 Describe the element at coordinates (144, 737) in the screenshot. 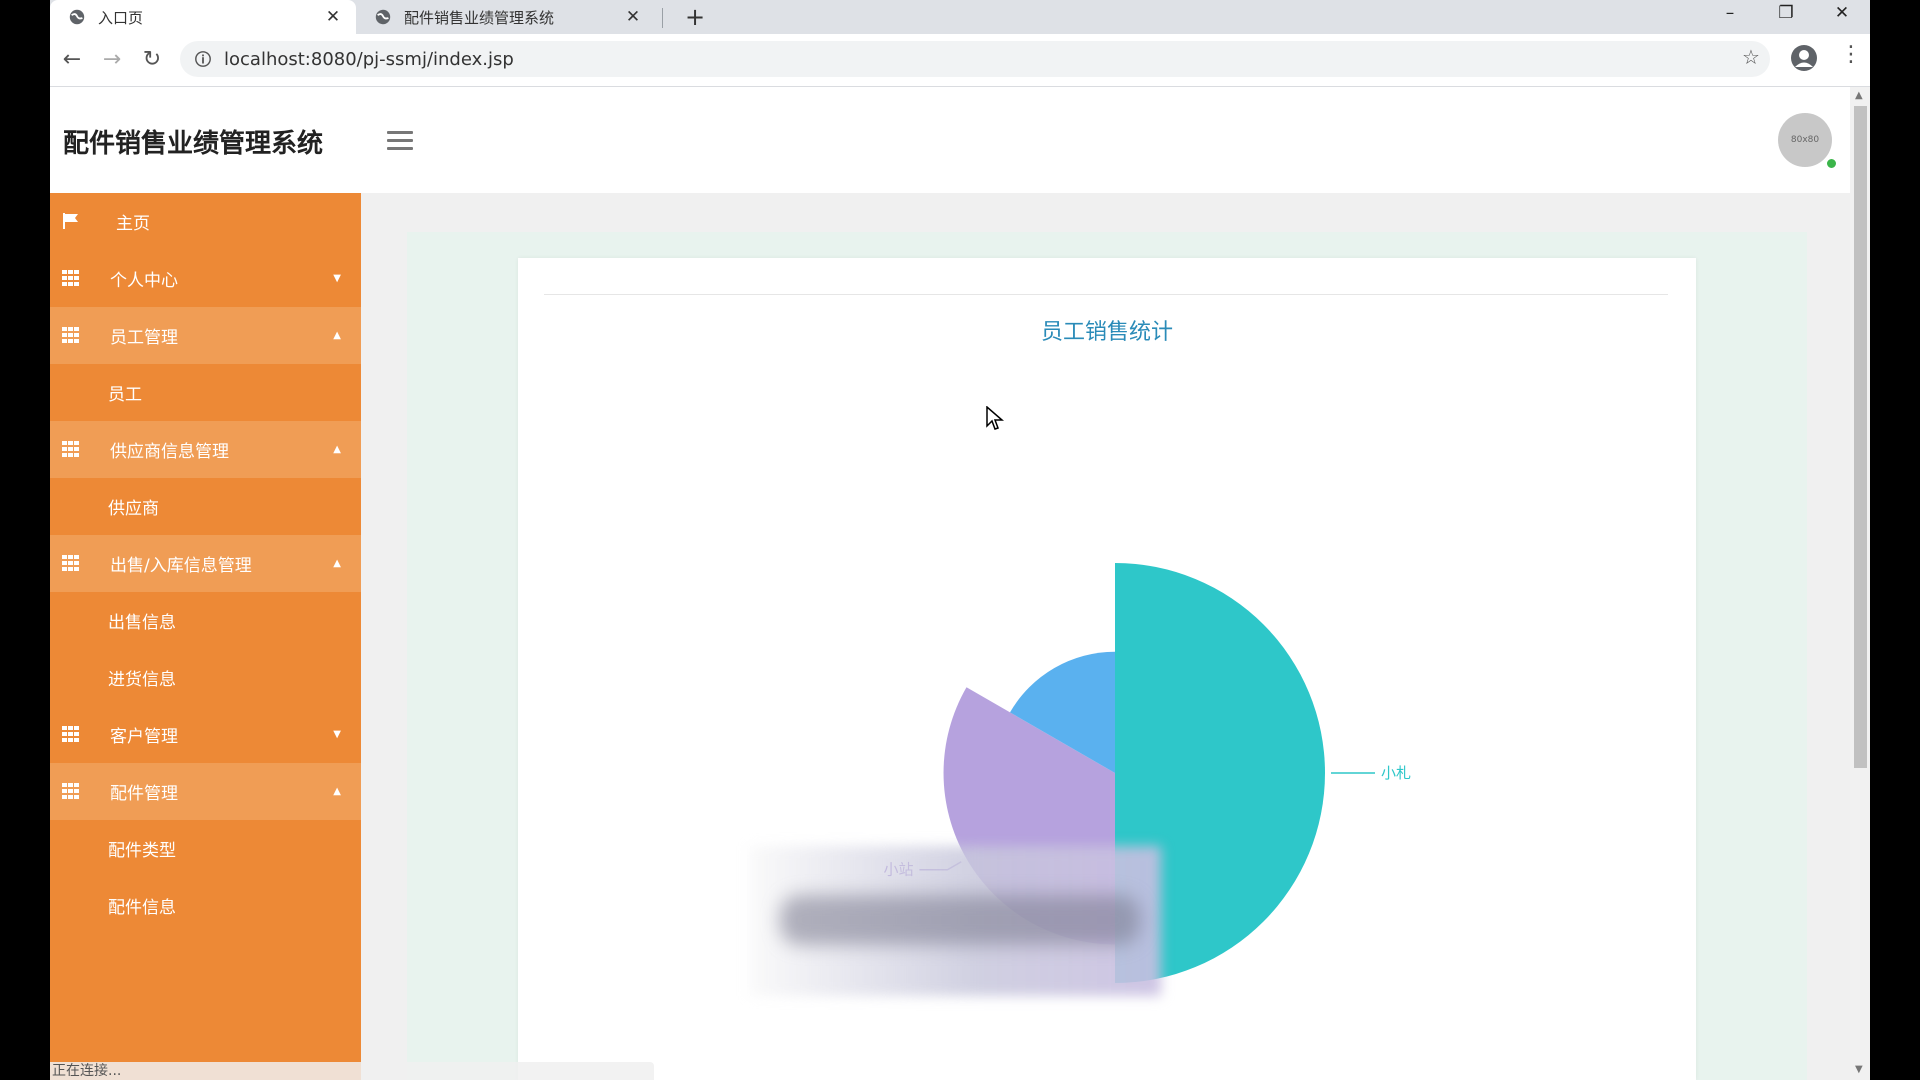

I see `sidebar-item-label: 客户管理` at that location.